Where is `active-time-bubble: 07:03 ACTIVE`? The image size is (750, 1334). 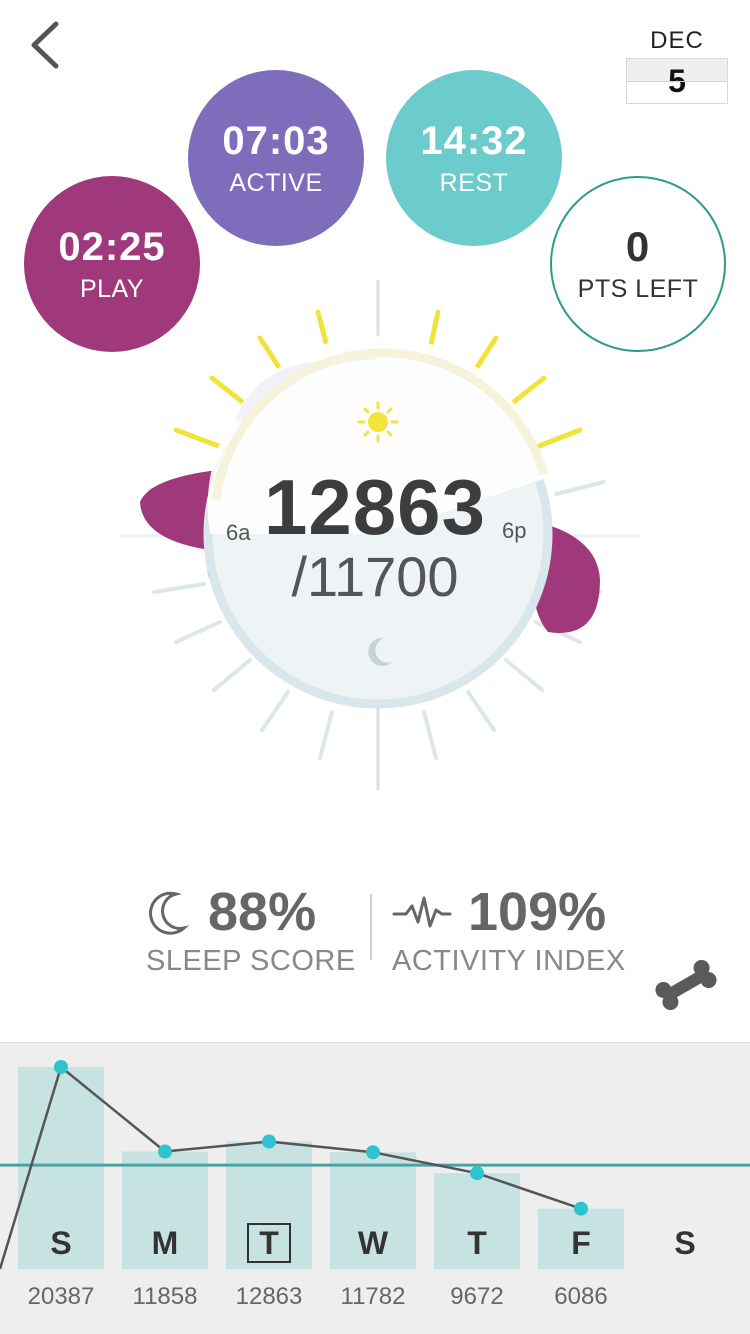 active-time-bubble: 07:03 ACTIVE is located at coordinates (276, 158).